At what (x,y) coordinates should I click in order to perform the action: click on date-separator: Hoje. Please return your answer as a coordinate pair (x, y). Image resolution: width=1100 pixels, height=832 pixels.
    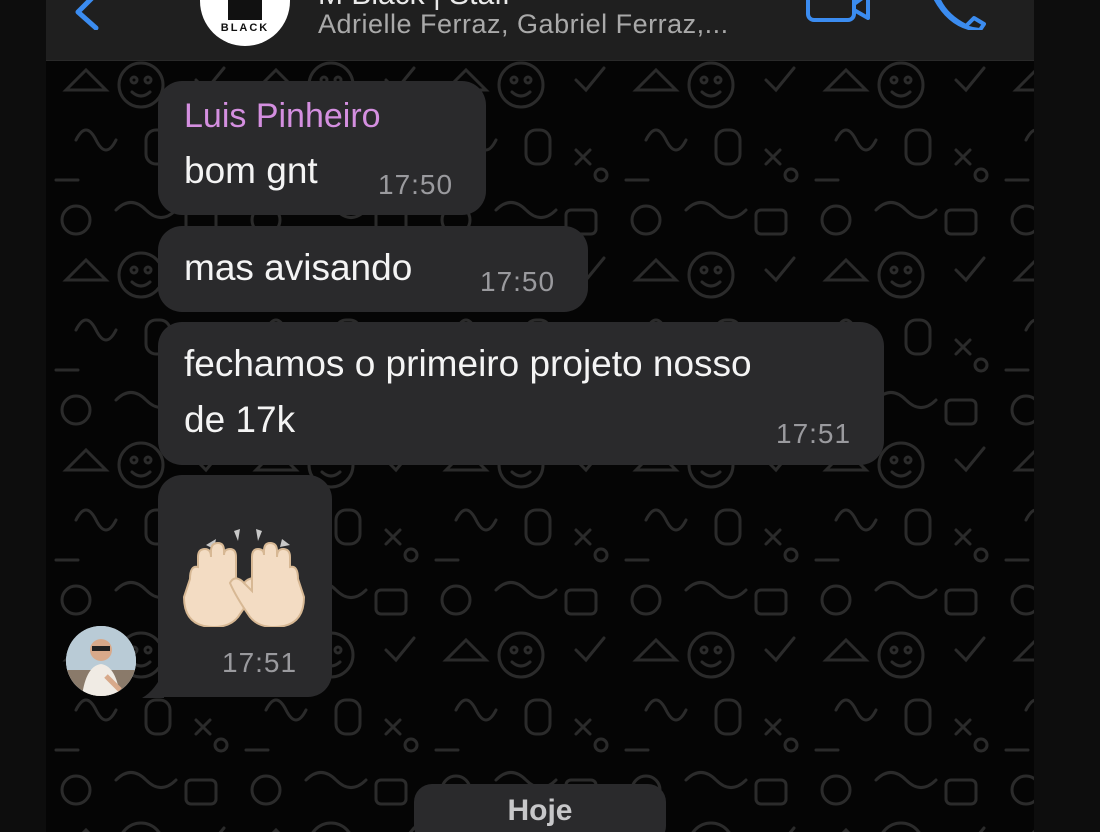
    Looking at the image, I should click on (540, 808).